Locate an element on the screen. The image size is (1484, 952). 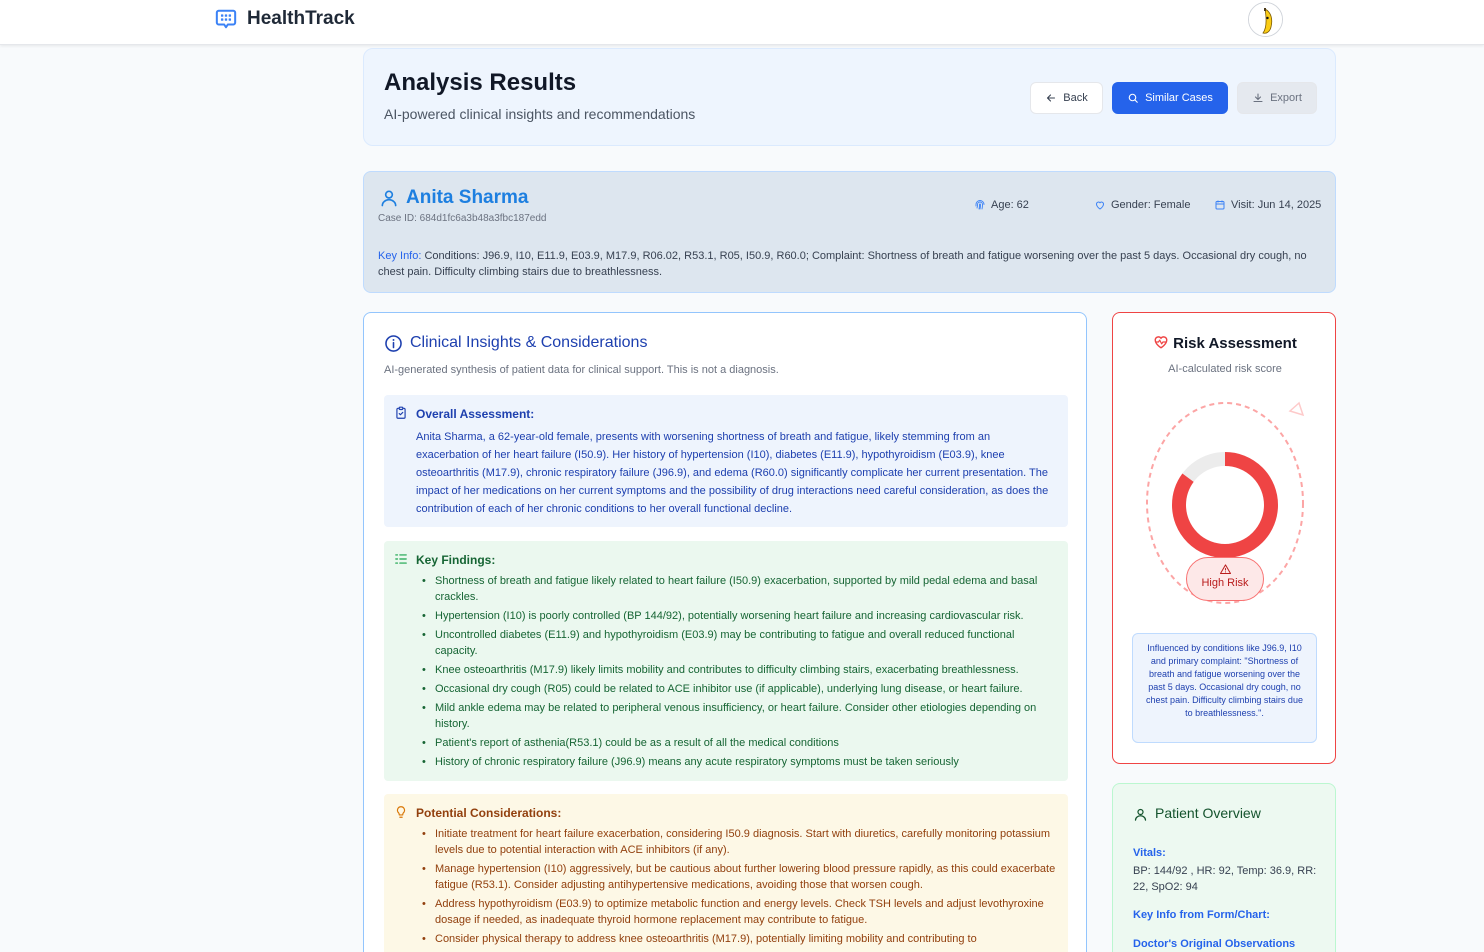
back-button: Back is located at coordinates (1066, 98).